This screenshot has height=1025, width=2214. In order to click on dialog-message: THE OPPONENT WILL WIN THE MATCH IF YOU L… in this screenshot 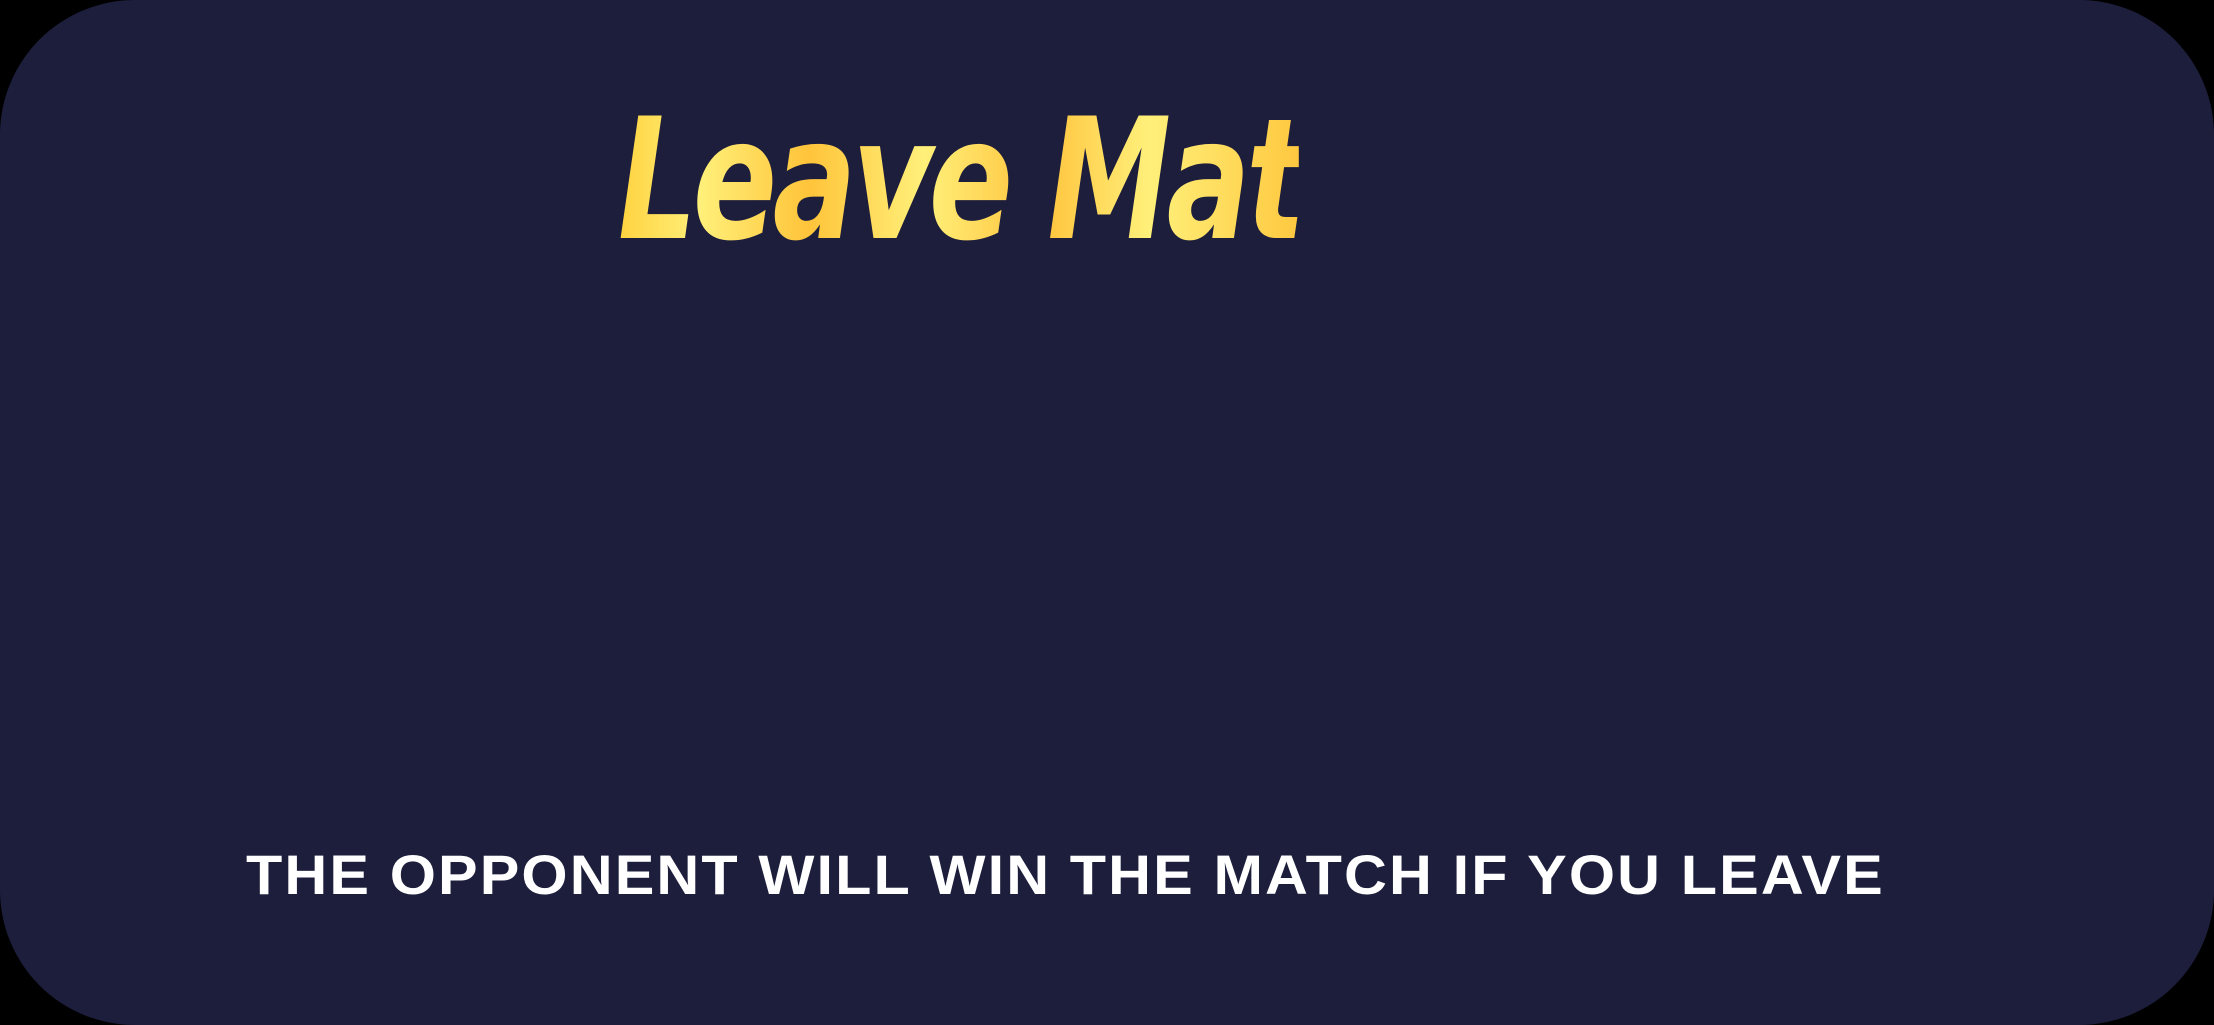, I will do `click(1065, 874)`.